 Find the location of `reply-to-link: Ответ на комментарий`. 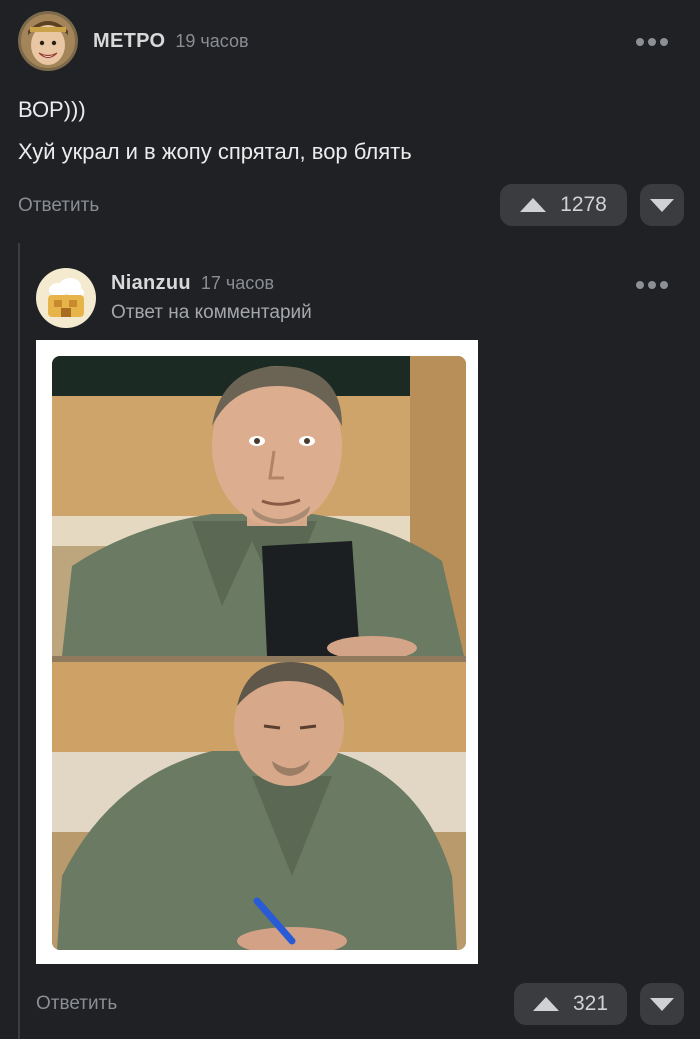

reply-to-link: Ответ на комментарий is located at coordinates (211, 313).